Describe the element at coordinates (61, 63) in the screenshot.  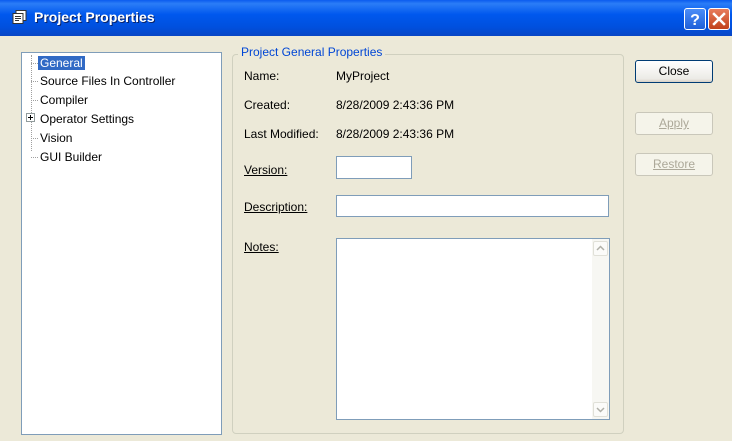
I see `tree-item-general: General` at that location.